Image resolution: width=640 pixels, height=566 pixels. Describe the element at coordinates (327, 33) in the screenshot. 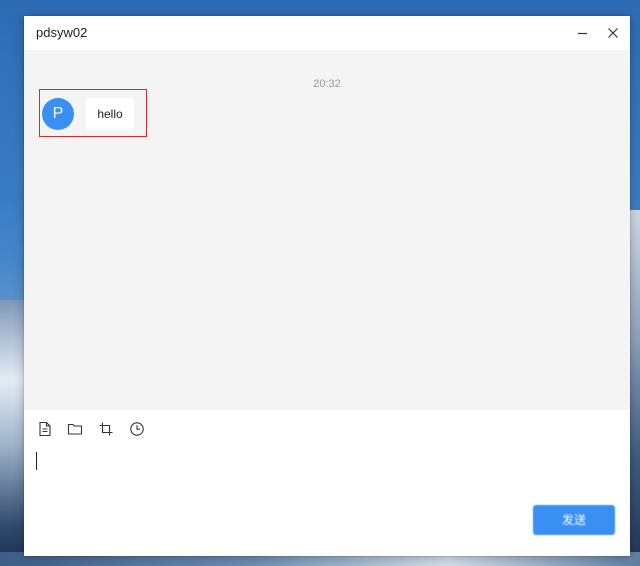

I see `title-bar: pdsyw02` at that location.